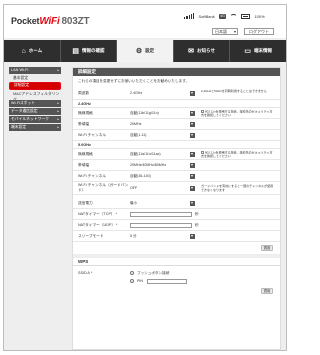 The image size is (320, 355). I want to click on nat-udp-row: NATタイマー（UDP） * 秒, so click(176, 225).